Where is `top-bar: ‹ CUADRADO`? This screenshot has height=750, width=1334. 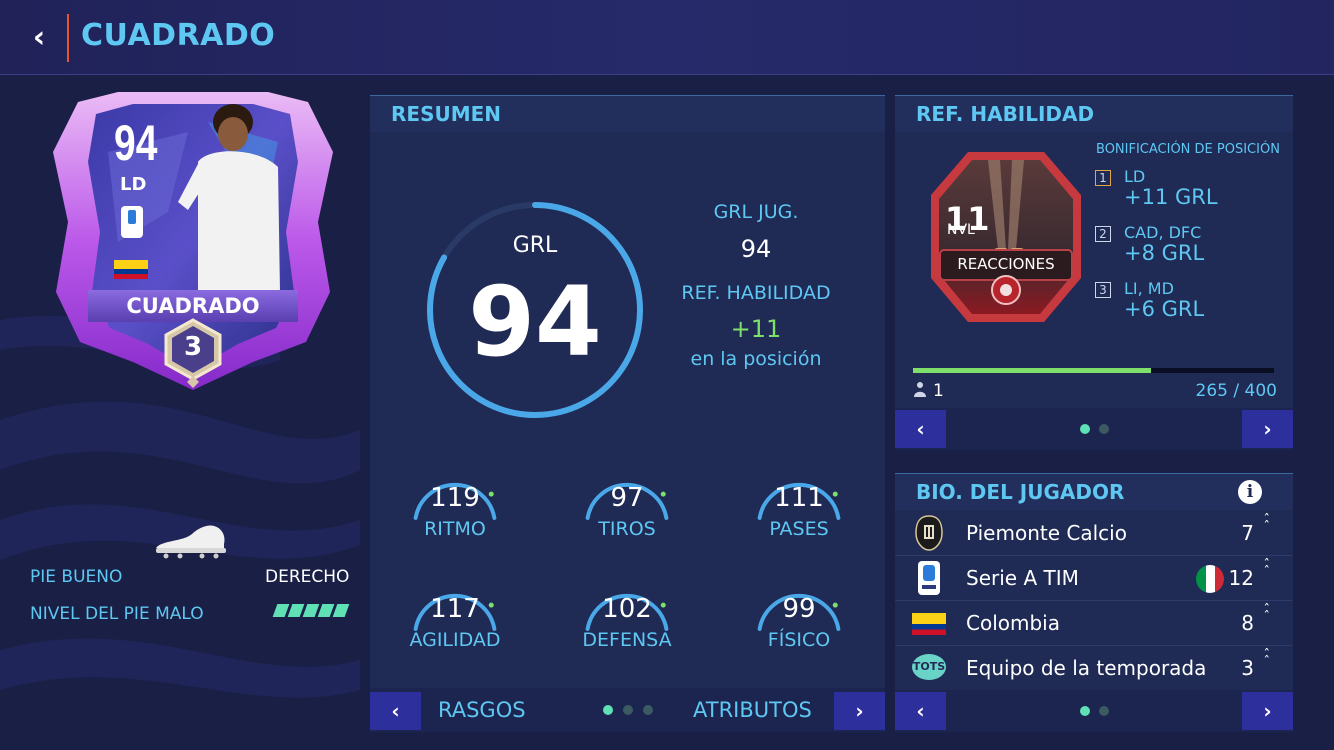
top-bar: ‹ CUADRADO is located at coordinates (667, 37).